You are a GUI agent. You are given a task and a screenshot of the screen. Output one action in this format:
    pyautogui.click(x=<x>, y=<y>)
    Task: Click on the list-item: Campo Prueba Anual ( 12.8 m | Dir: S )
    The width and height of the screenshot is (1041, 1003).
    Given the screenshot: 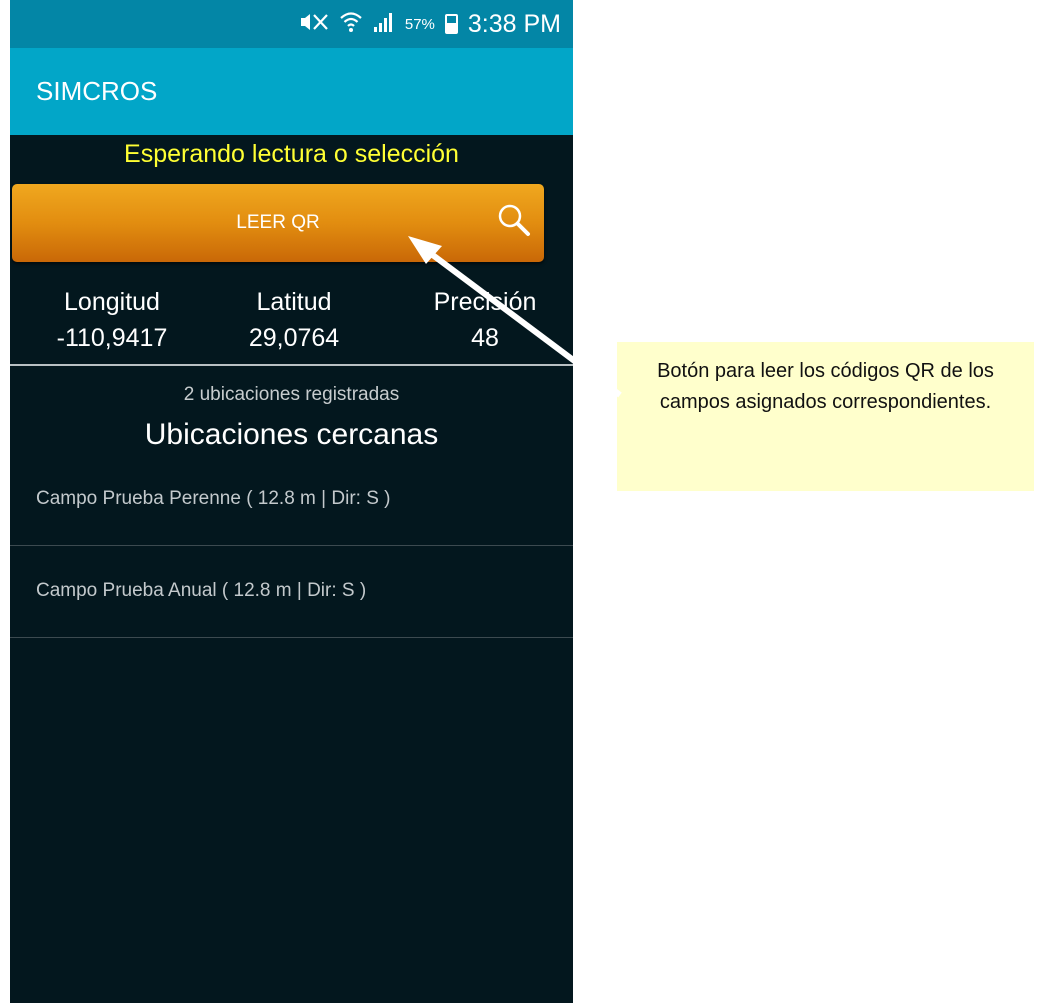 What is the action you would take?
    pyautogui.click(x=296, y=591)
    